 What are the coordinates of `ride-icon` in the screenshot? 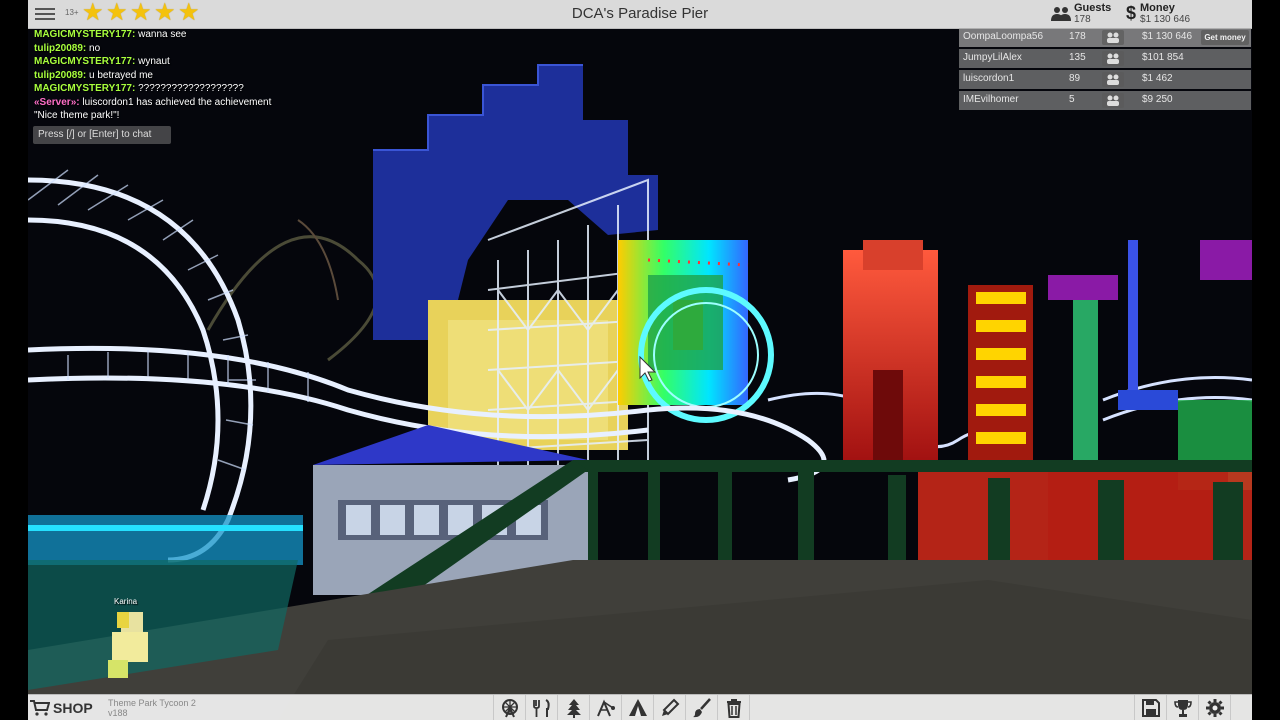 It's located at (605, 708).